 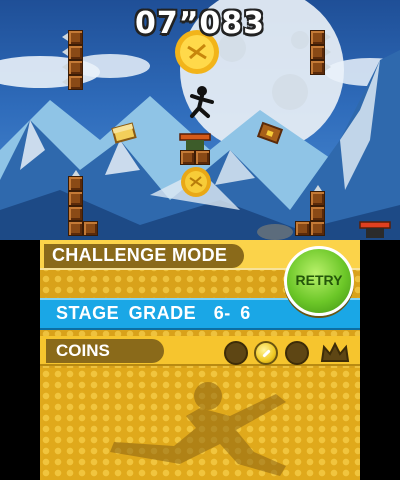 What do you see at coordinates (200, 351) in the screenshot?
I see `coins-bar: COINS` at bounding box center [200, 351].